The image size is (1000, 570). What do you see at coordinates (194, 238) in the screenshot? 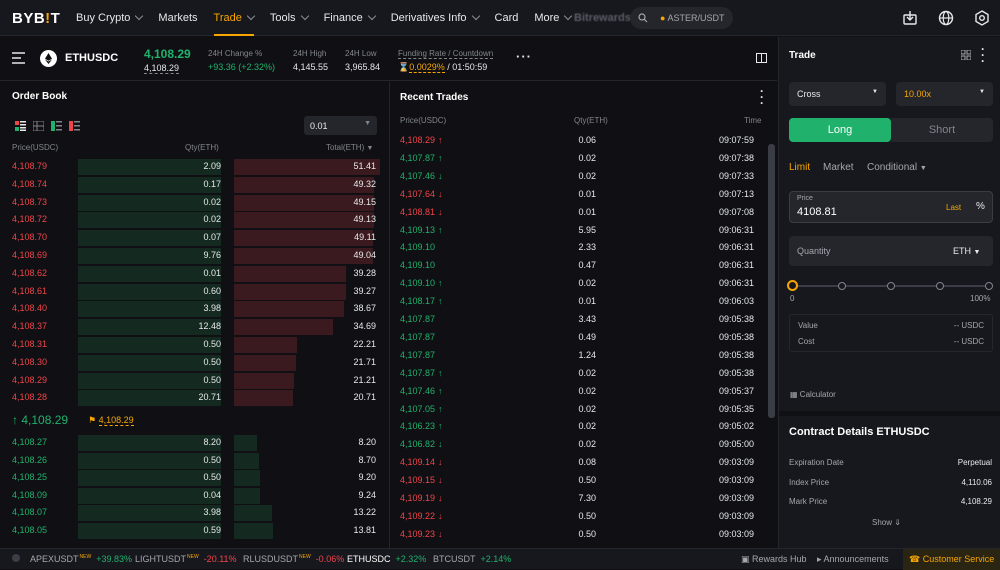
I see `ask-row: 4,108.70 0.07 49.11` at bounding box center [194, 238].